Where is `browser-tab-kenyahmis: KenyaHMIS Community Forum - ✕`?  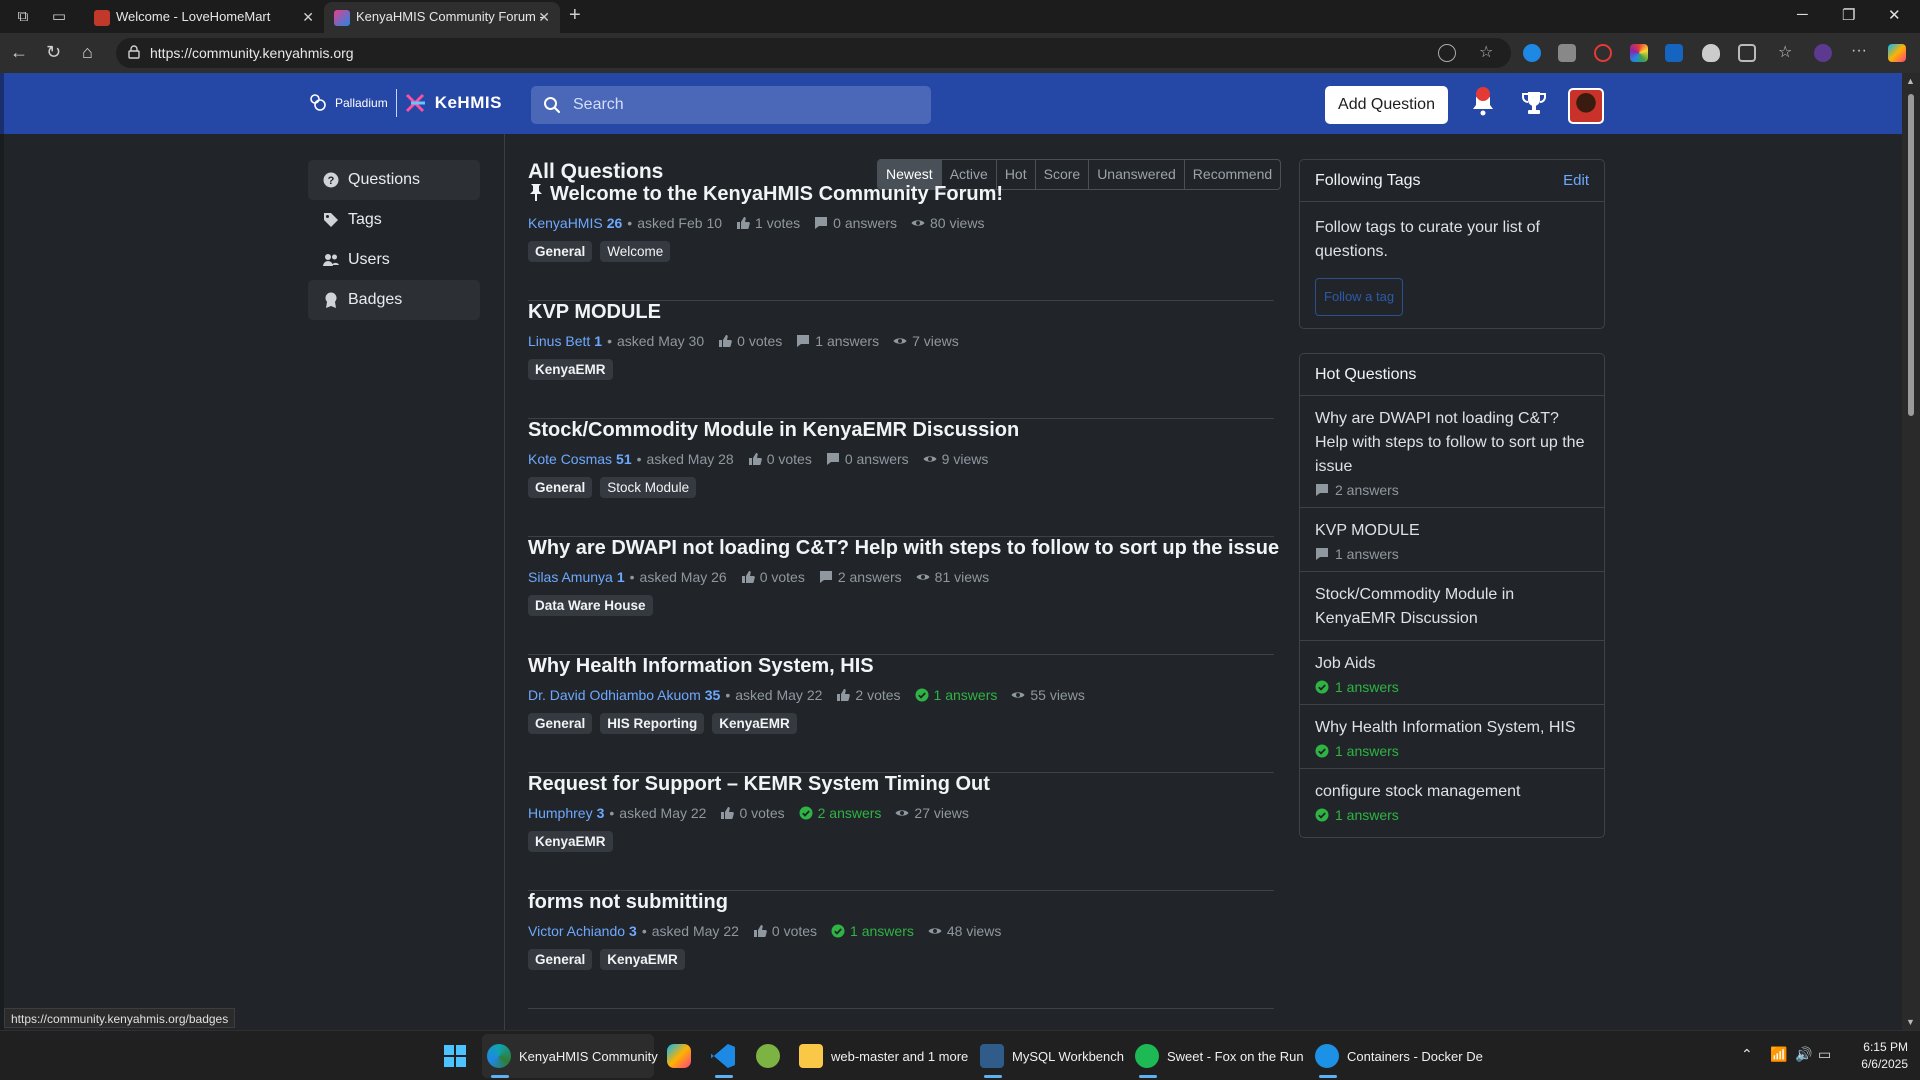
browser-tab-kenyahmis: KenyaHMIS Community Forum - ✕ is located at coordinates (442, 17).